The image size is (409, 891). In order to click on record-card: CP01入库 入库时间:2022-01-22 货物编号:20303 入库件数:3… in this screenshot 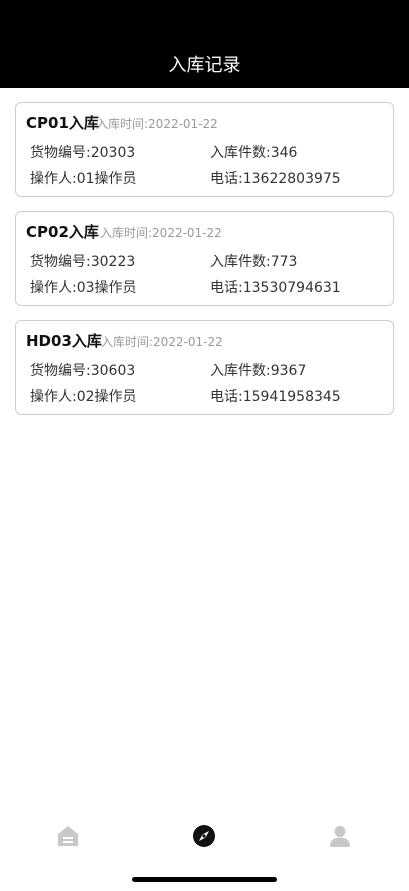, I will do `click(204, 149)`.